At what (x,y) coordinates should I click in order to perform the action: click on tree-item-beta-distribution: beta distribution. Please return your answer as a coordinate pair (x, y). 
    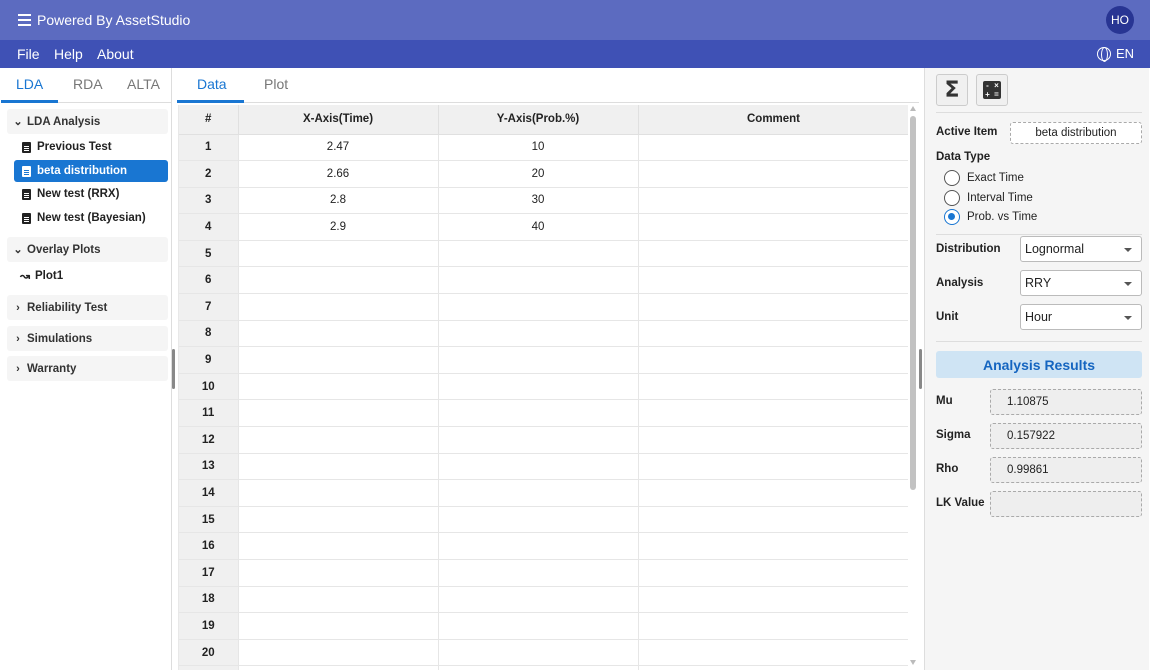
    Looking at the image, I should click on (91, 171).